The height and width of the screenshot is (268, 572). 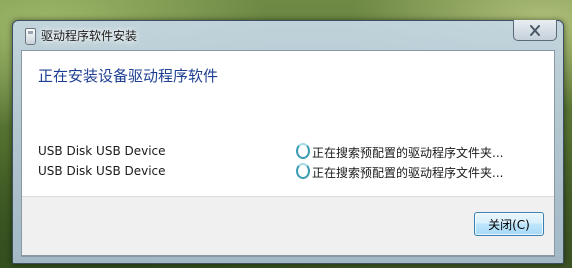 I want to click on driver-install-icon, so click(x=30, y=36).